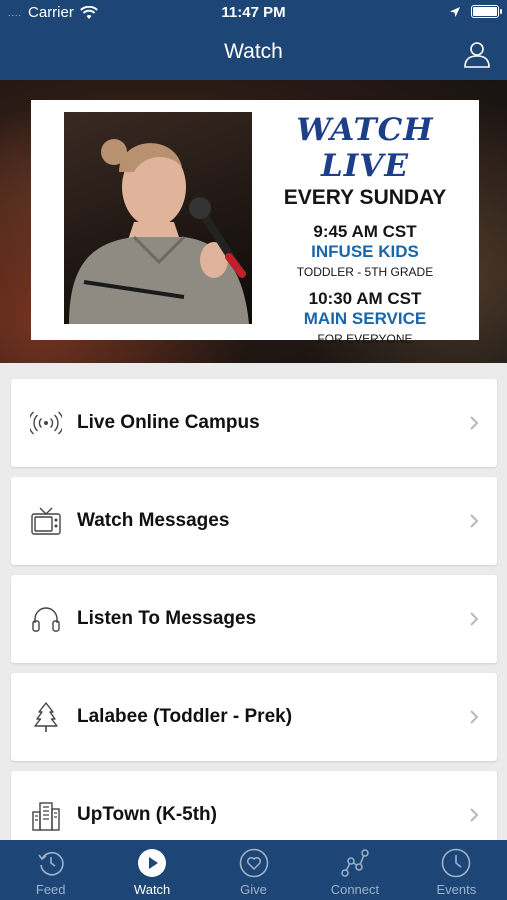  I want to click on location-arrow-icon, so click(455, 11).